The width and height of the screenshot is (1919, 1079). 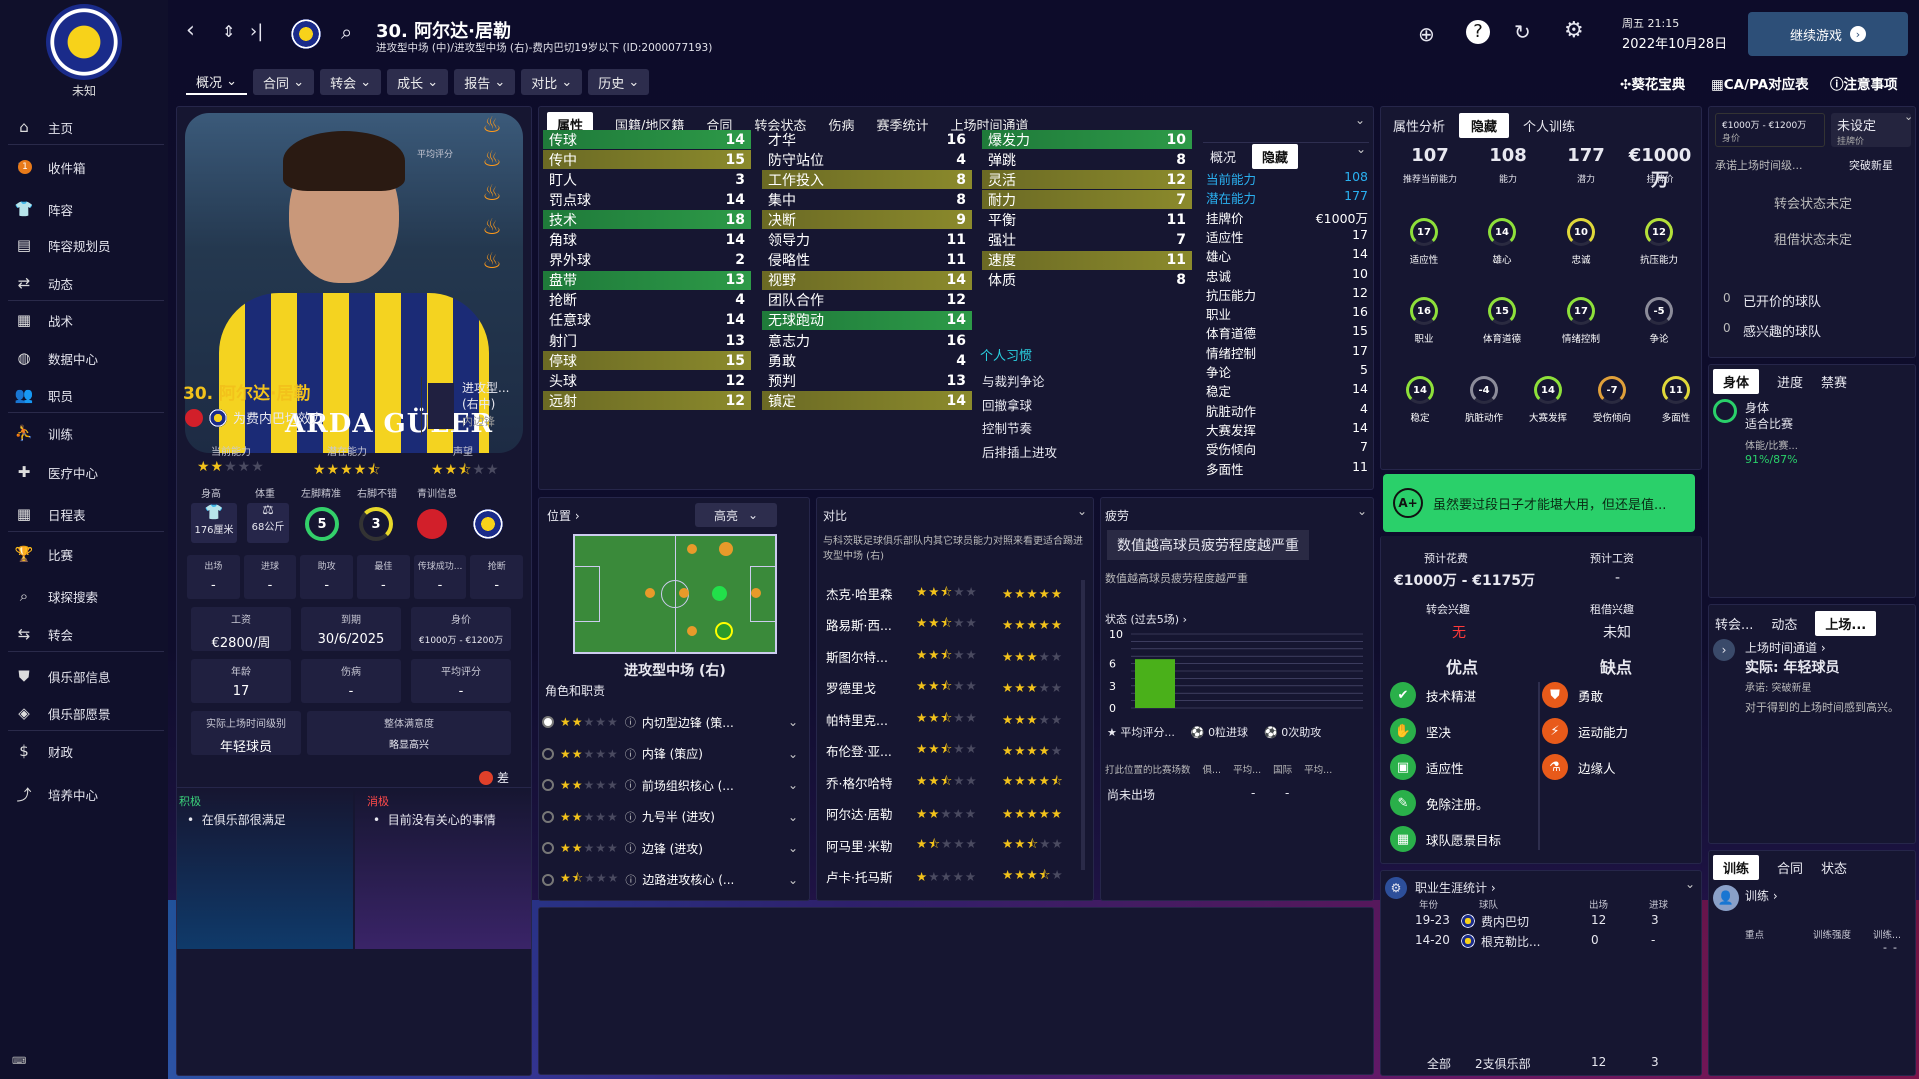 What do you see at coordinates (84, 634) in the screenshot?
I see `sidebar-item-13: ⇆ 转会` at bounding box center [84, 634].